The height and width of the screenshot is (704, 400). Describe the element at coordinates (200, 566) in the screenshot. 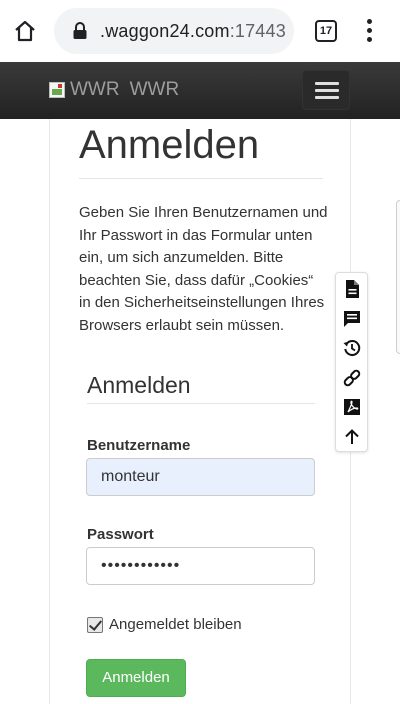

I see `password-field: ••••••••••••` at that location.